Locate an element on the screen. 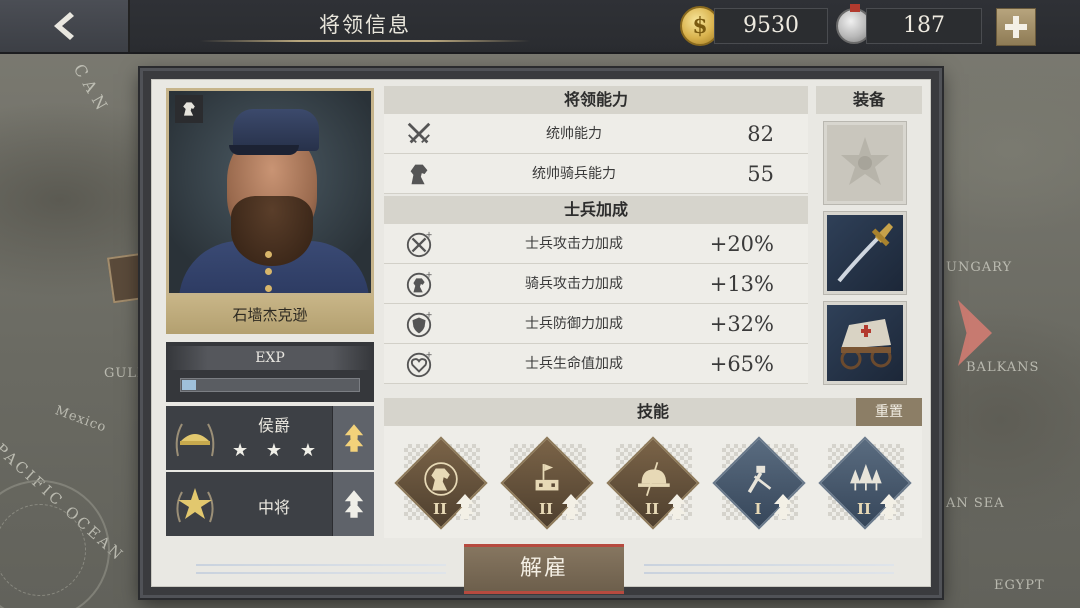 The width and height of the screenshot is (1080, 608). promote-rank-button is located at coordinates (353, 504).